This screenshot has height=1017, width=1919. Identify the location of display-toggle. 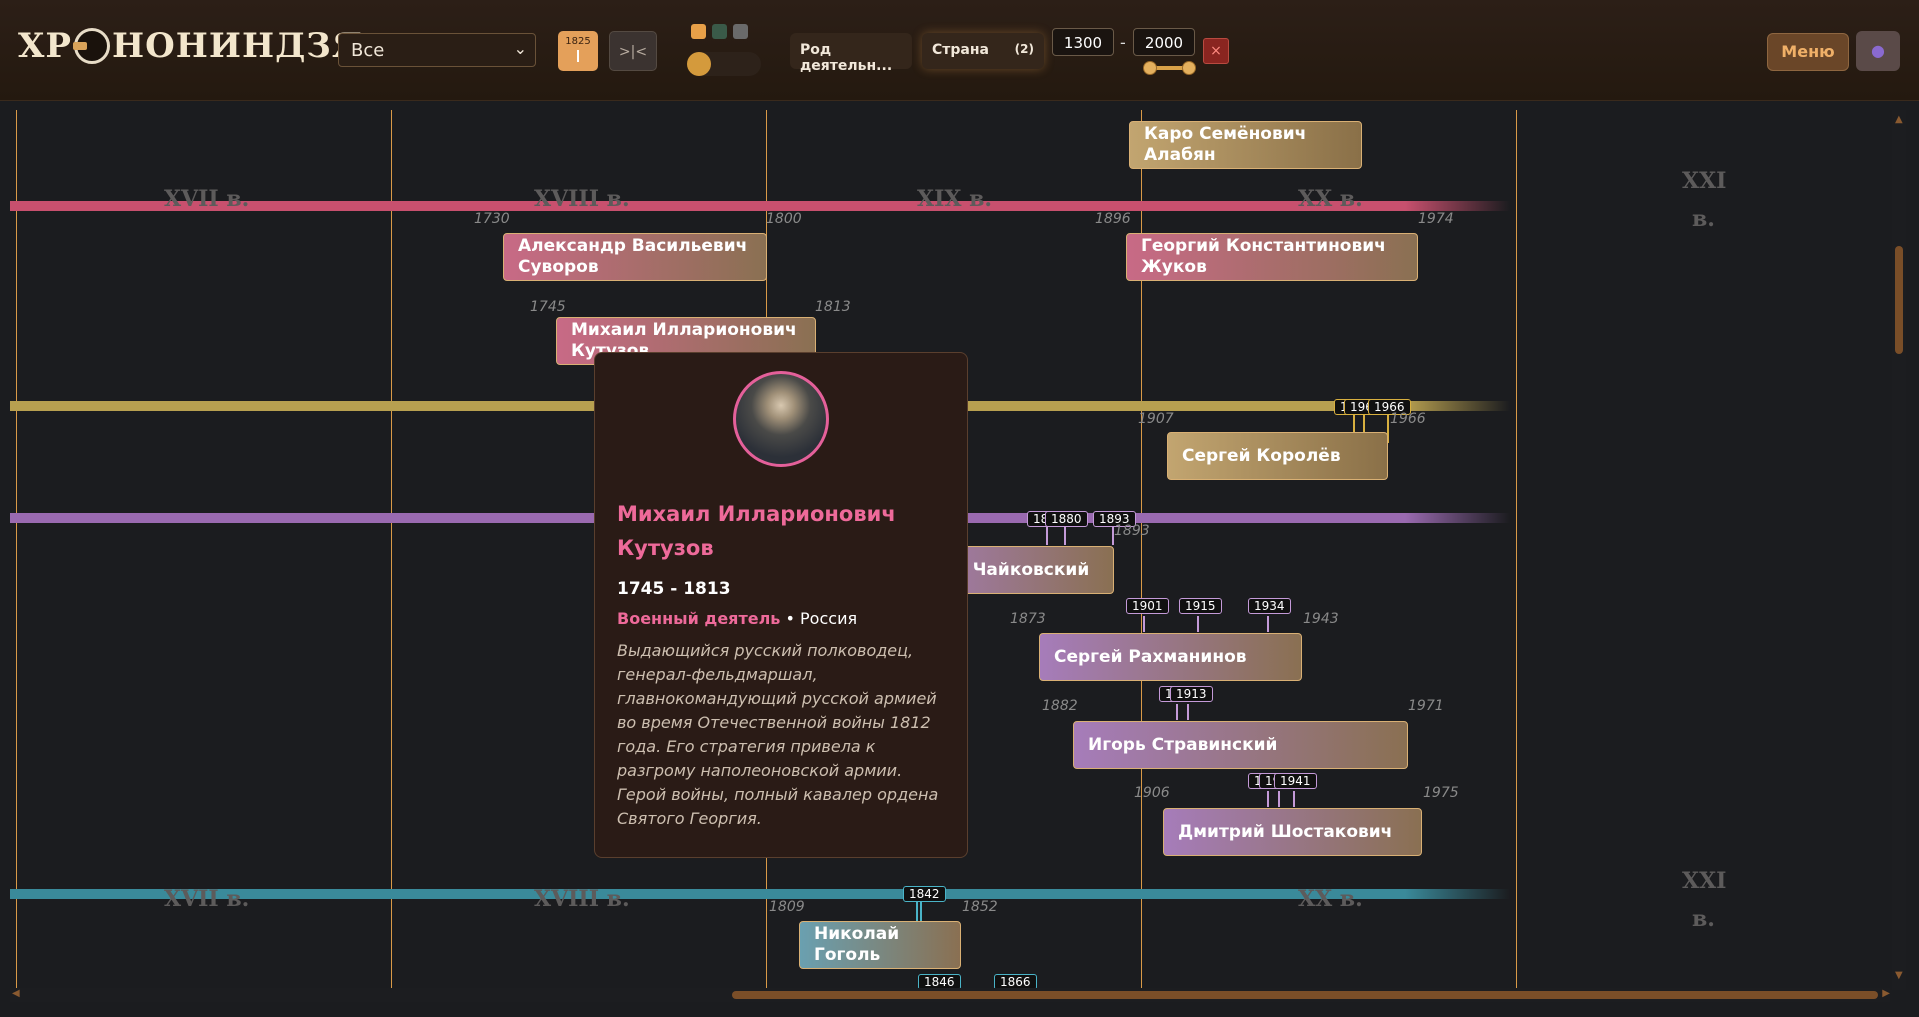
(724, 64).